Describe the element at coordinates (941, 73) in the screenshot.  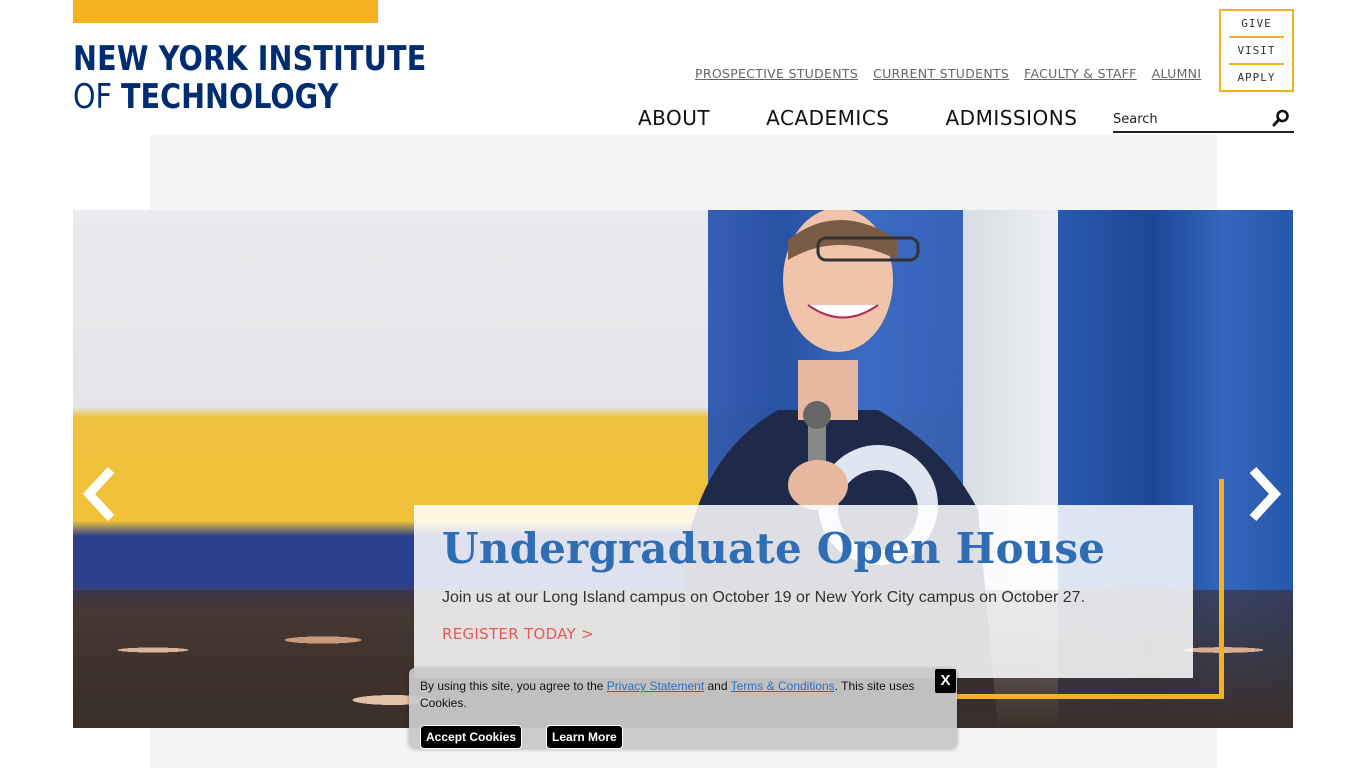
I see `util-link-current-students: CURRENT STUDENTS` at that location.